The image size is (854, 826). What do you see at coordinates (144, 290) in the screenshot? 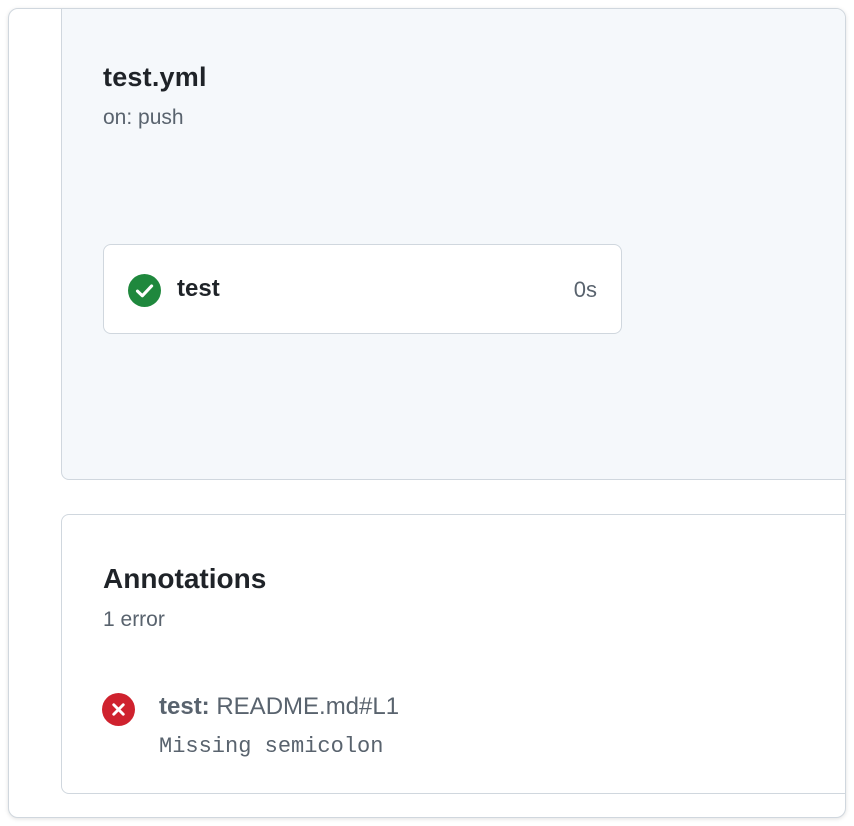
I see `check-circle-icon` at bounding box center [144, 290].